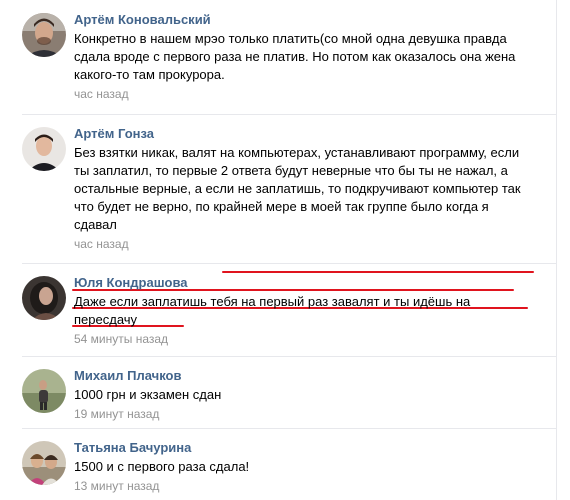 The image size is (570, 500). Describe the element at coordinates (307, 467) in the screenshot. I see `comment-text: 1500 и с первого раза сдала!` at that location.